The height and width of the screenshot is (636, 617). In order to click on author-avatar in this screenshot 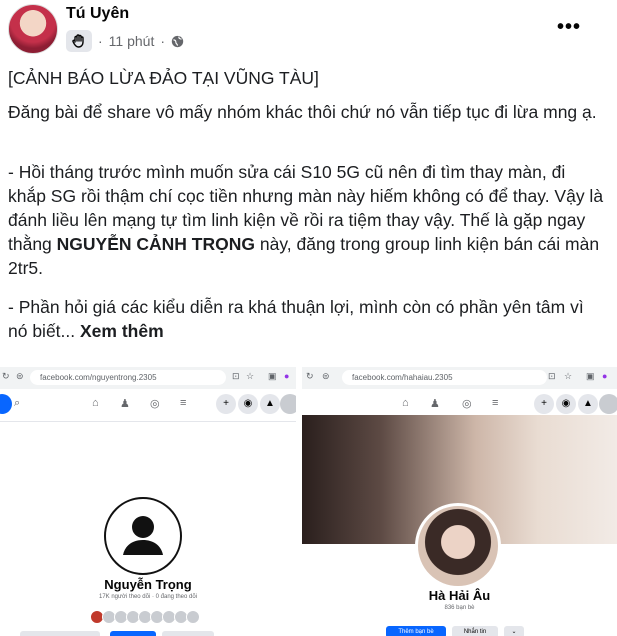, I will do `click(33, 29)`.